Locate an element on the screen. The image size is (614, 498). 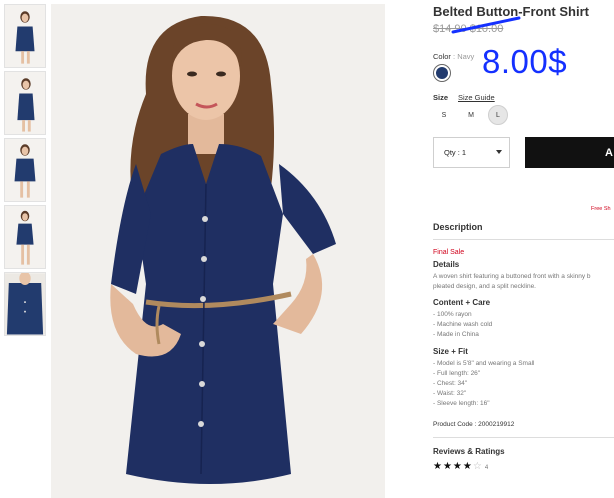
final-sale-badge: Final Sale is located at coordinates (449, 252).